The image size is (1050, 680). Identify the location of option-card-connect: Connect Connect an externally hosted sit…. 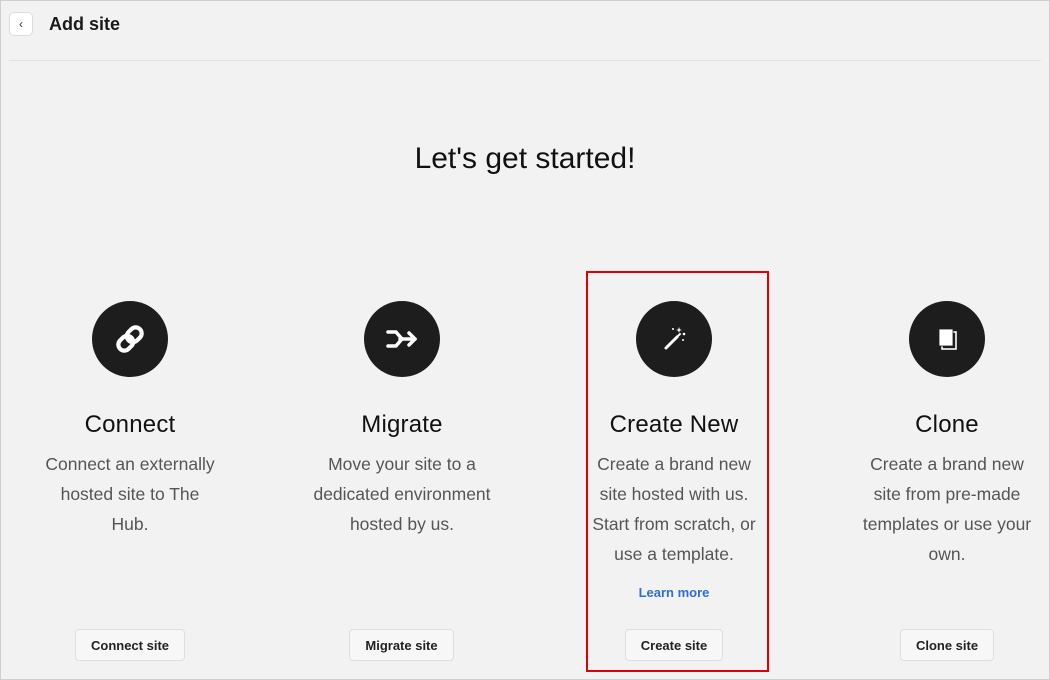
(130, 420).